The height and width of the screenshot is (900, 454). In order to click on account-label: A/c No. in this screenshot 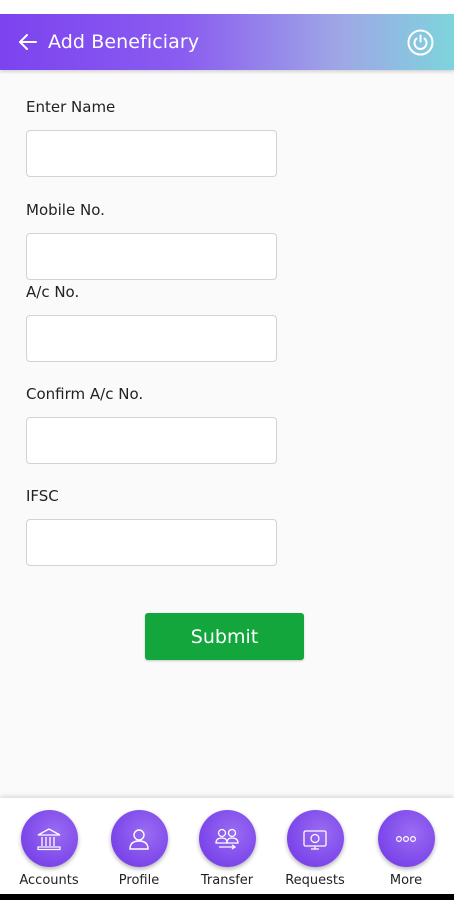, I will do `click(53, 292)`.